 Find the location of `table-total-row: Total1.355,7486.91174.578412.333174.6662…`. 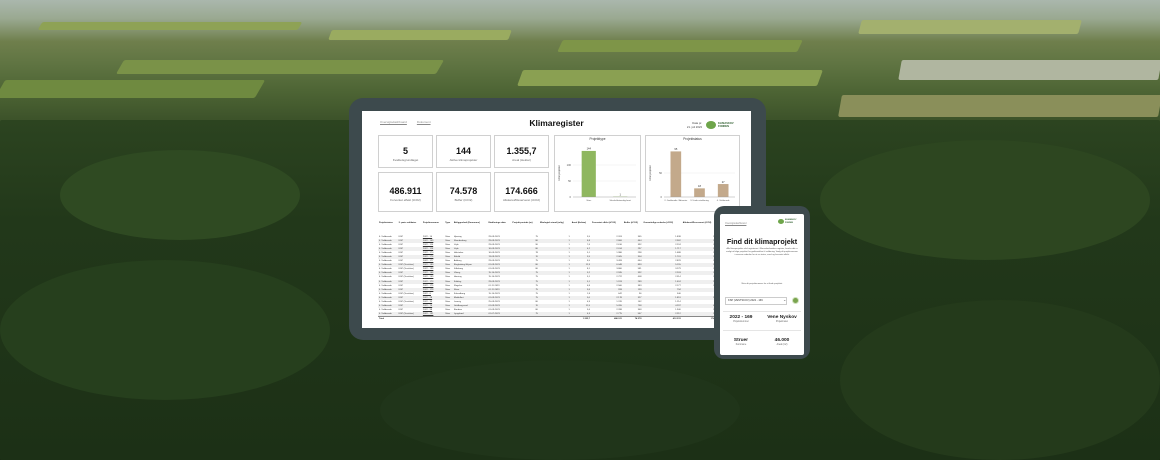

table-total-row: Total1.355,7486.91174.578412.333174.6662… is located at coordinates (559, 318).